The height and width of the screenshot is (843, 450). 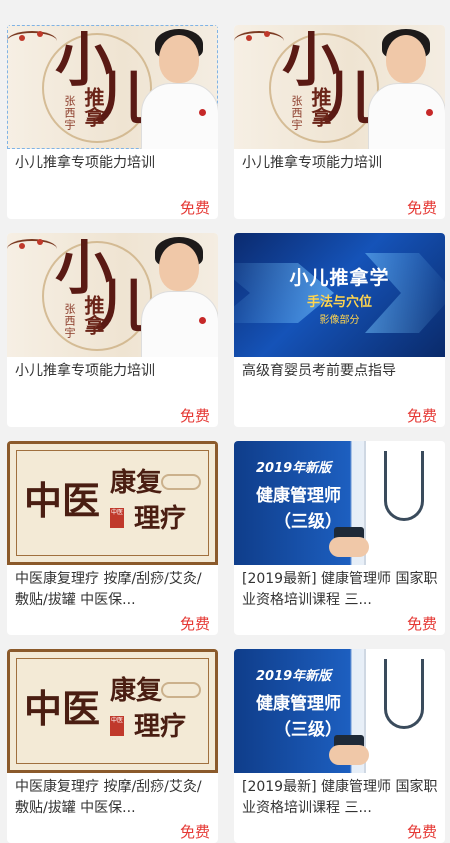 I want to click on thumb-heading: 小儿推拿学, so click(x=339, y=278).